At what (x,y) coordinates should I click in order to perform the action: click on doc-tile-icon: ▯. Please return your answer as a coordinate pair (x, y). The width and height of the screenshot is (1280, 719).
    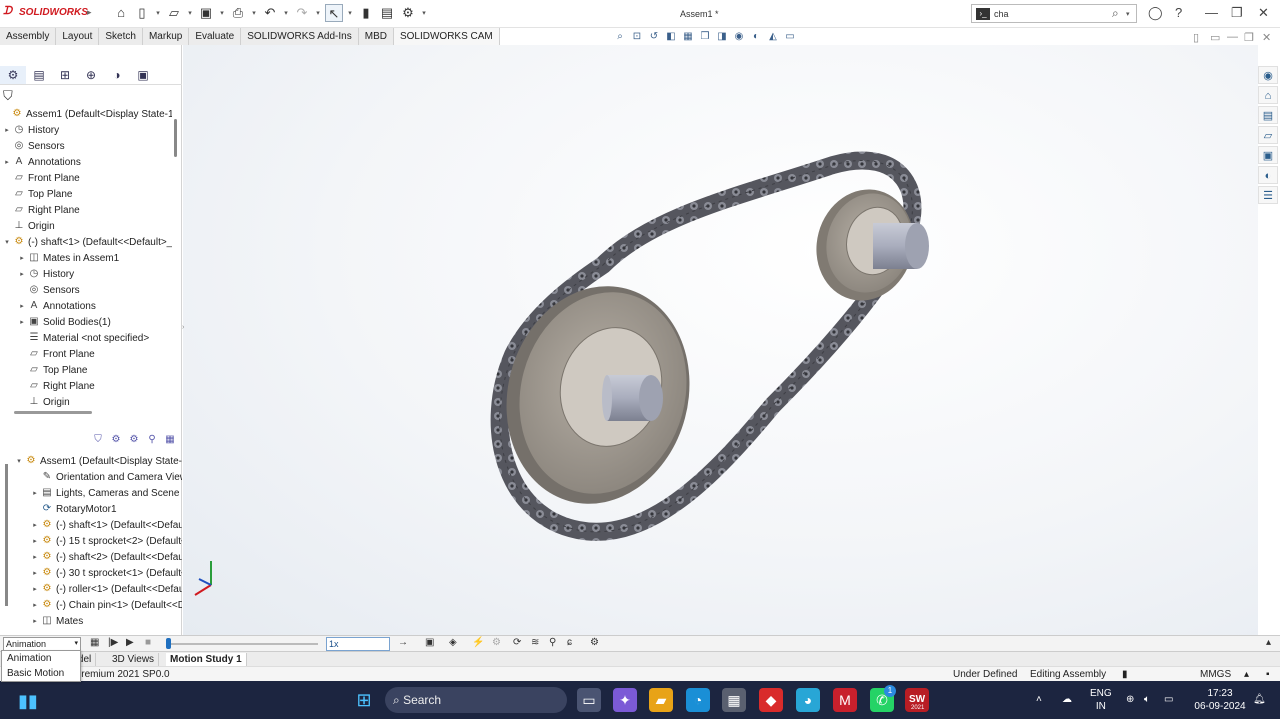
    Looking at the image, I should click on (1196, 37).